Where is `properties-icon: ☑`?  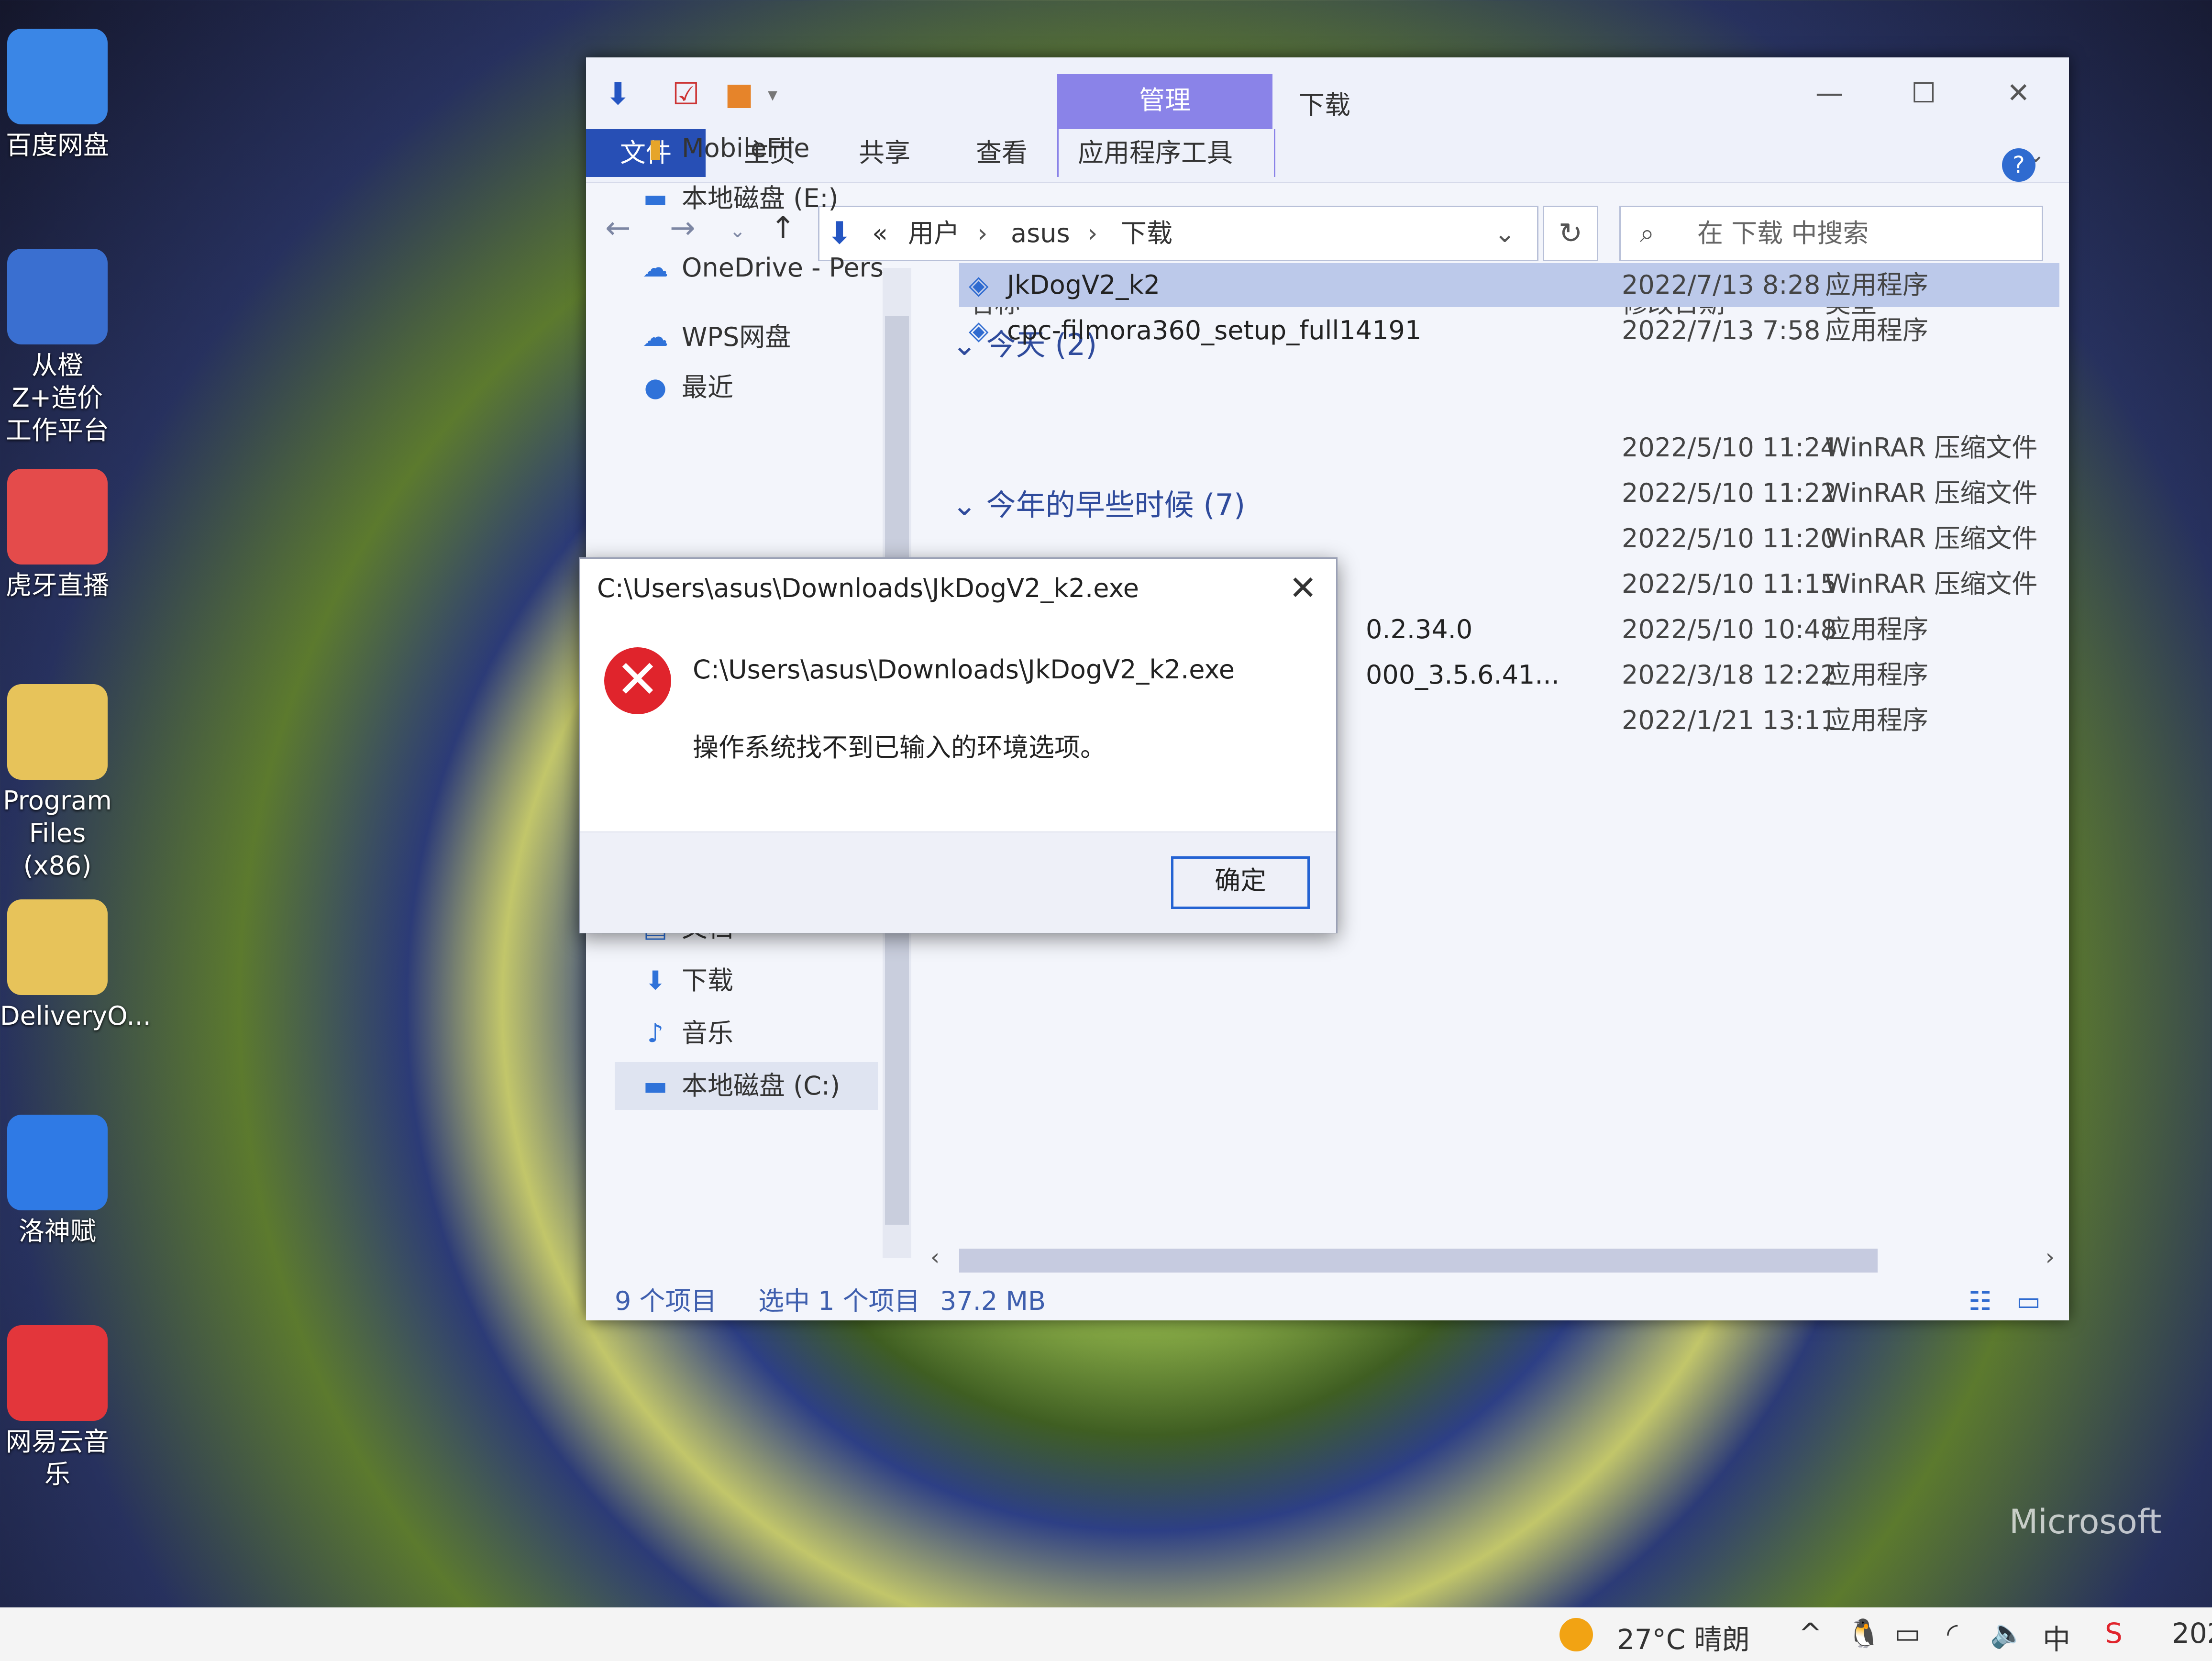 properties-icon: ☑ is located at coordinates (685, 94).